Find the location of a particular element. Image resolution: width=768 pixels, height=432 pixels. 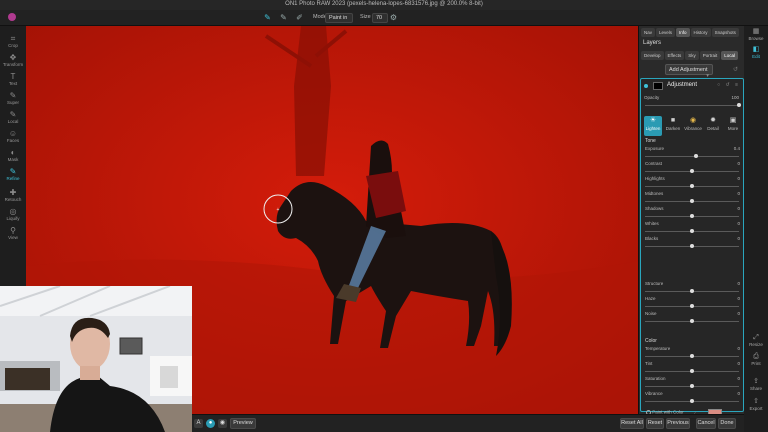

eraser-icon: ✐ is located at coordinates (299, 17).